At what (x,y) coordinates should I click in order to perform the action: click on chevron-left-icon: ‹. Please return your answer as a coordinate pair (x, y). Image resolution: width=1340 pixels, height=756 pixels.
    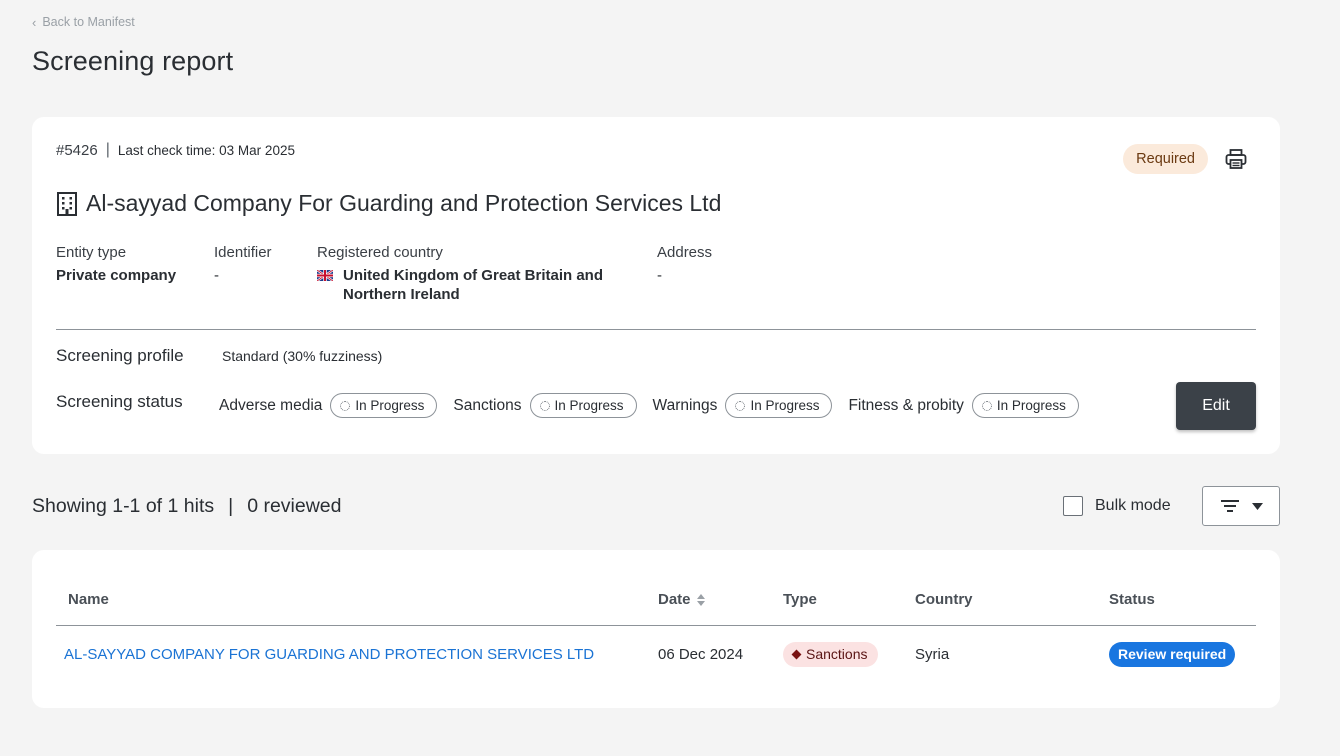
    Looking at the image, I should click on (34, 22).